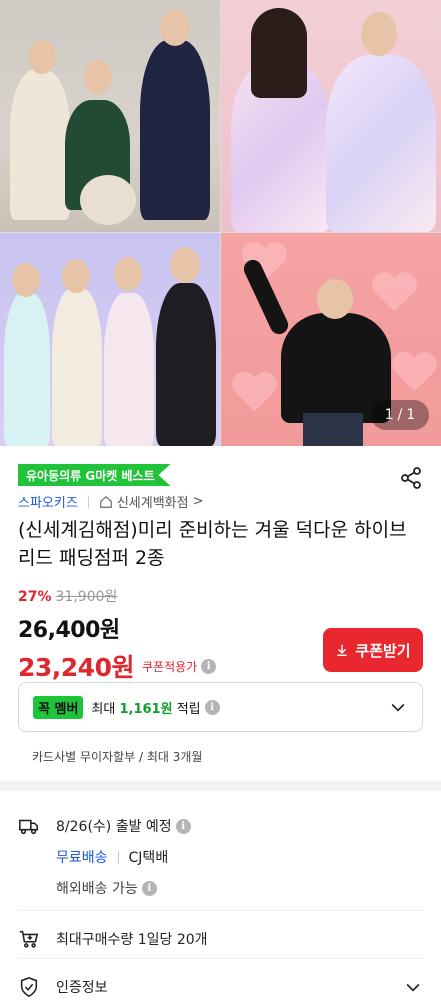 This screenshot has height=1000, width=441. What do you see at coordinates (389, 415) in the screenshot?
I see `page-current: 1` at bounding box center [389, 415].